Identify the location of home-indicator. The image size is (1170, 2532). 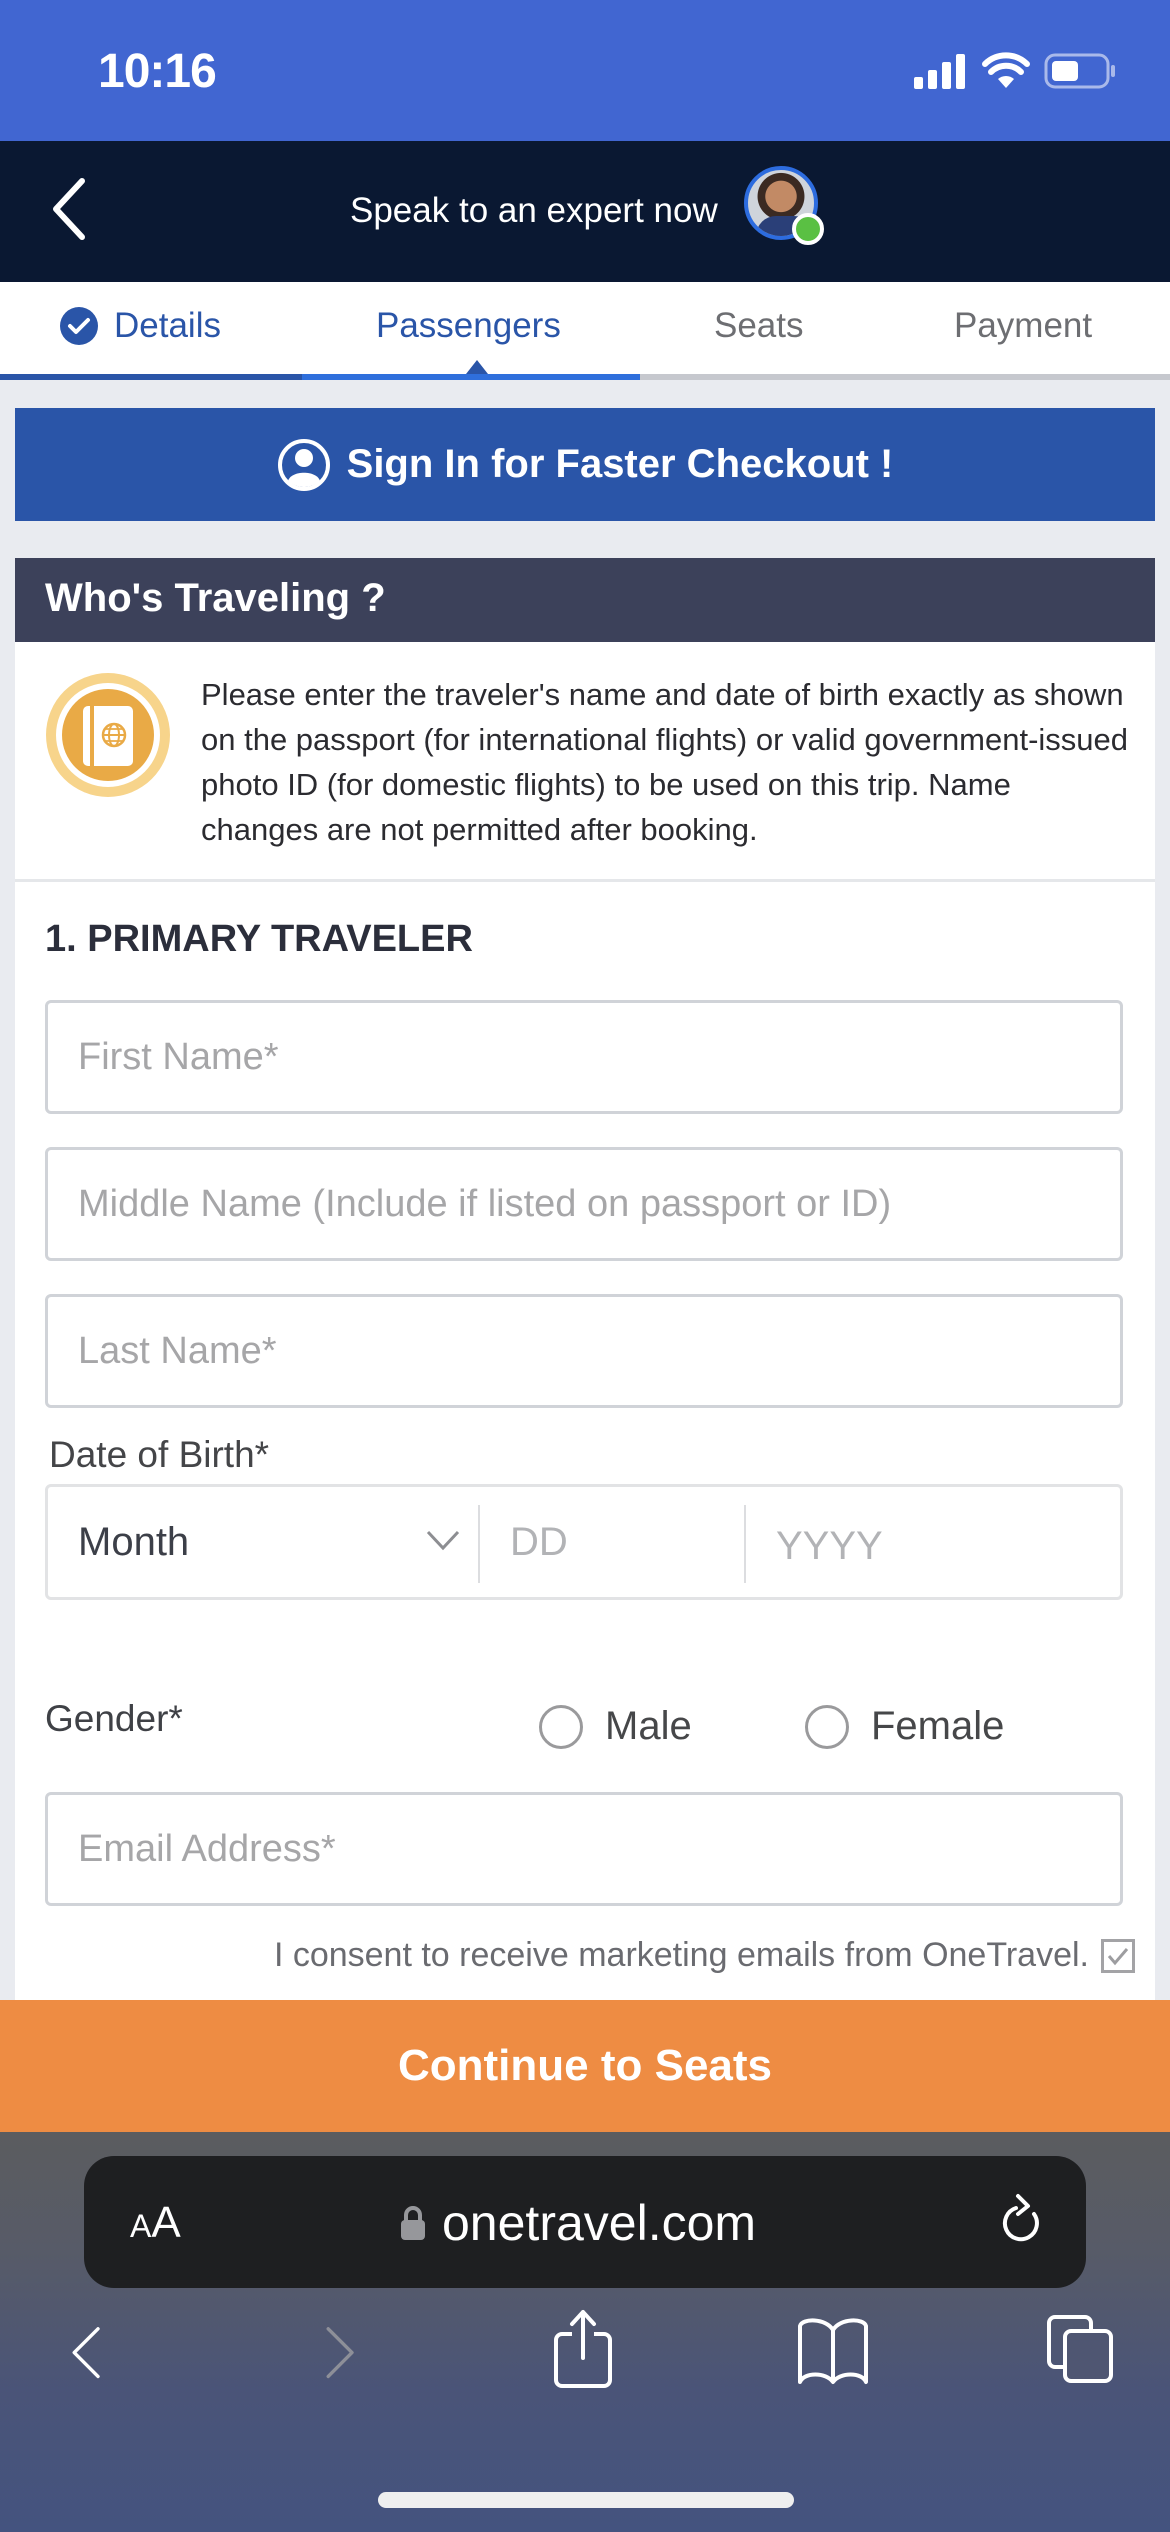
(586, 2500).